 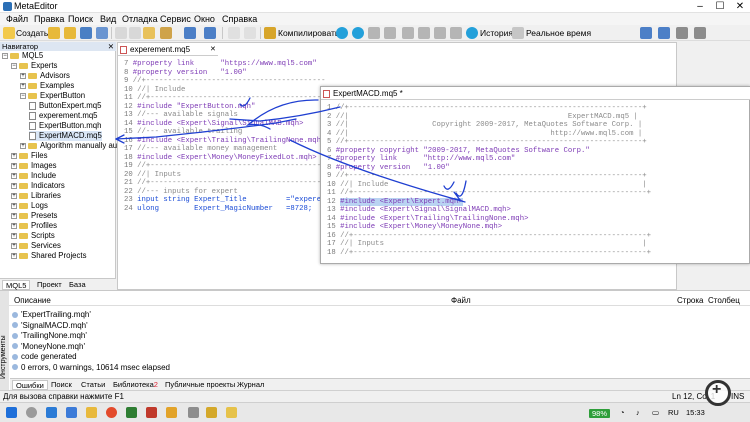 What do you see at coordinates (720, 6) in the screenshot?
I see `maximize-button: ☐` at bounding box center [720, 6].